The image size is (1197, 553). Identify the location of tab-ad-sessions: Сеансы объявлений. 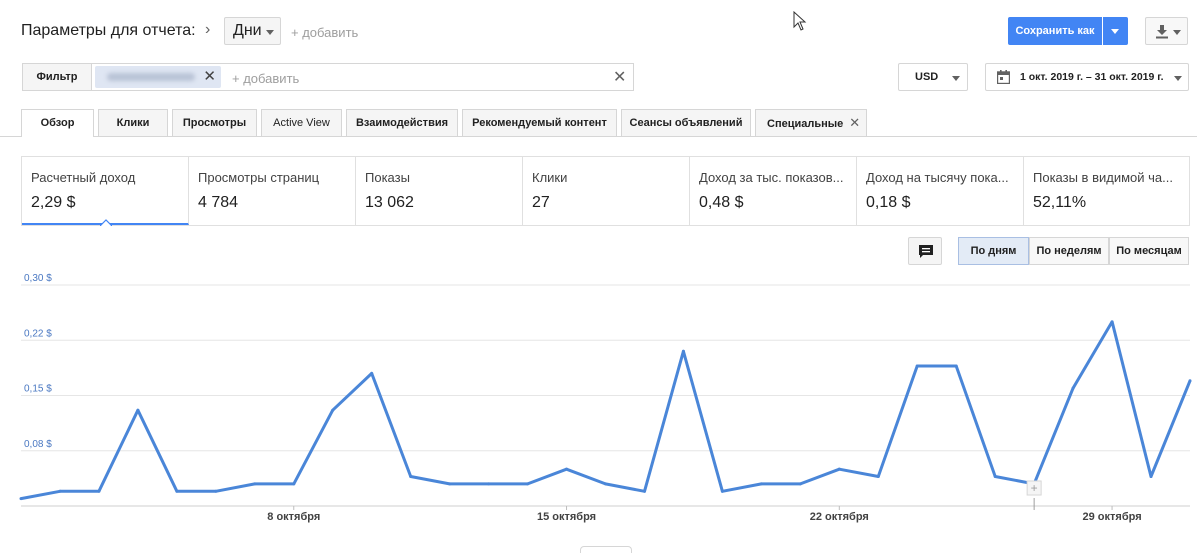
(686, 122).